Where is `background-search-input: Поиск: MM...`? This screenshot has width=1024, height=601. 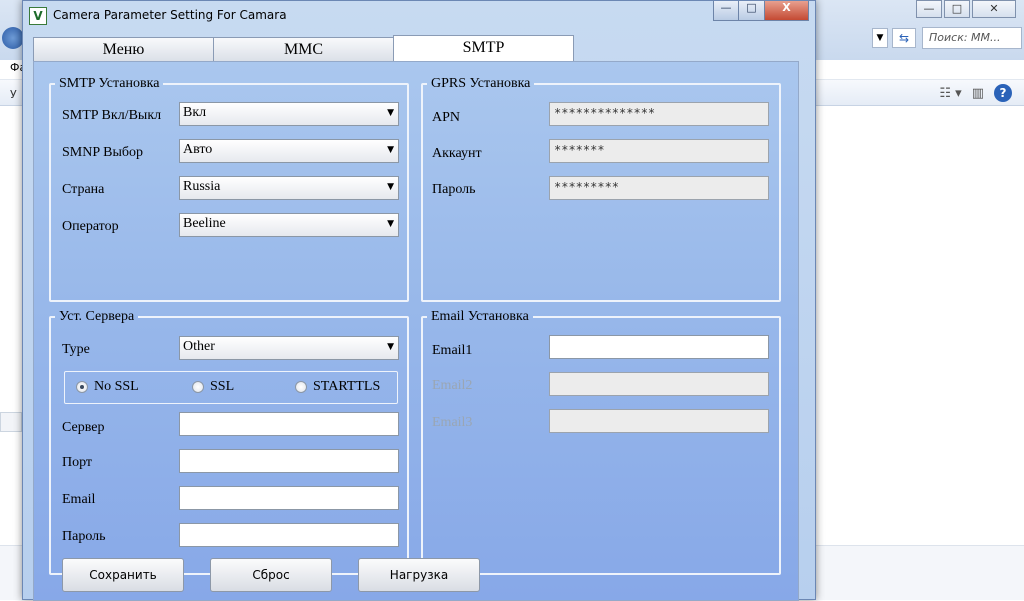 background-search-input: Поиск: MM... is located at coordinates (972, 38).